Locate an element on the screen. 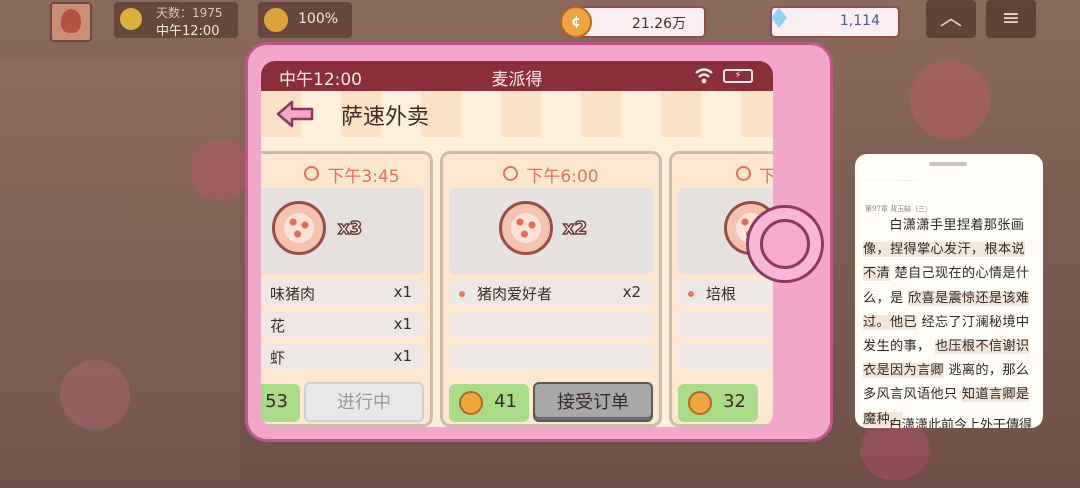 This screenshot has height=488, width=1080. coin-icon: ¢ is located at coordinates (576, 22).